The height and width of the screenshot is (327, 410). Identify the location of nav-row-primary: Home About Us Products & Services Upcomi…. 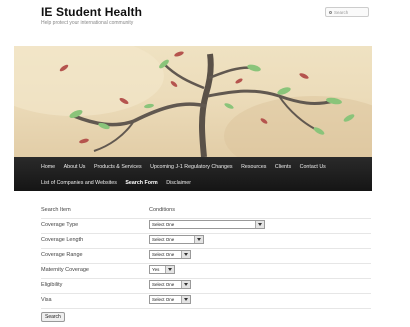
(187, 167).